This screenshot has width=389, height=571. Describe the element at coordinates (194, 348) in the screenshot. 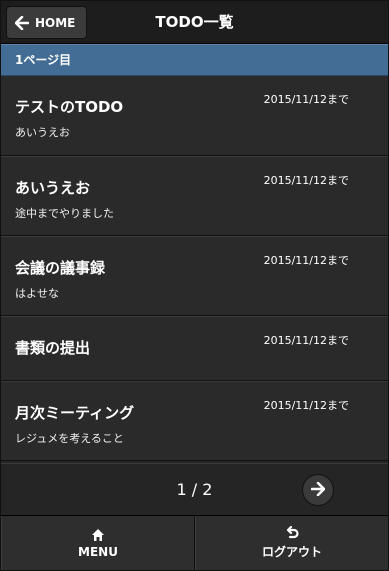

I see `todo-item: 書類の提出 2015/11/12まで` at that location.